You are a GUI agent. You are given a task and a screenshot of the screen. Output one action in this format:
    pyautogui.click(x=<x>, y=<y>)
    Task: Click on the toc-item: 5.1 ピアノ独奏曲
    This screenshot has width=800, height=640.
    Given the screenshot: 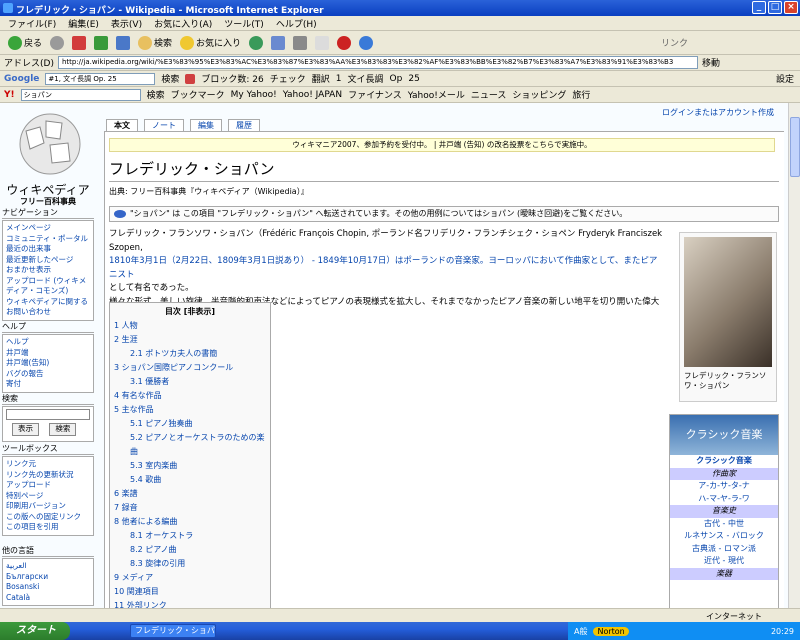 What is the action you would take?
    pyautogui.click(x=190, y=424)
    